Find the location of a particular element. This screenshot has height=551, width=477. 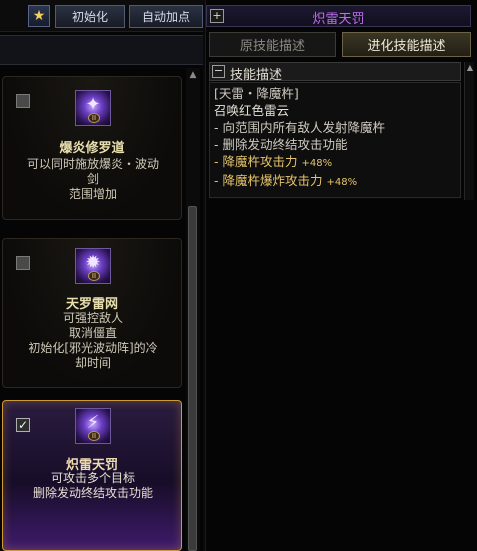

skill-card: ✦ II 爆炎修罗道 可以同时施放爆炎・波动 剑 范围增加 is located at coordinates (92, 148).